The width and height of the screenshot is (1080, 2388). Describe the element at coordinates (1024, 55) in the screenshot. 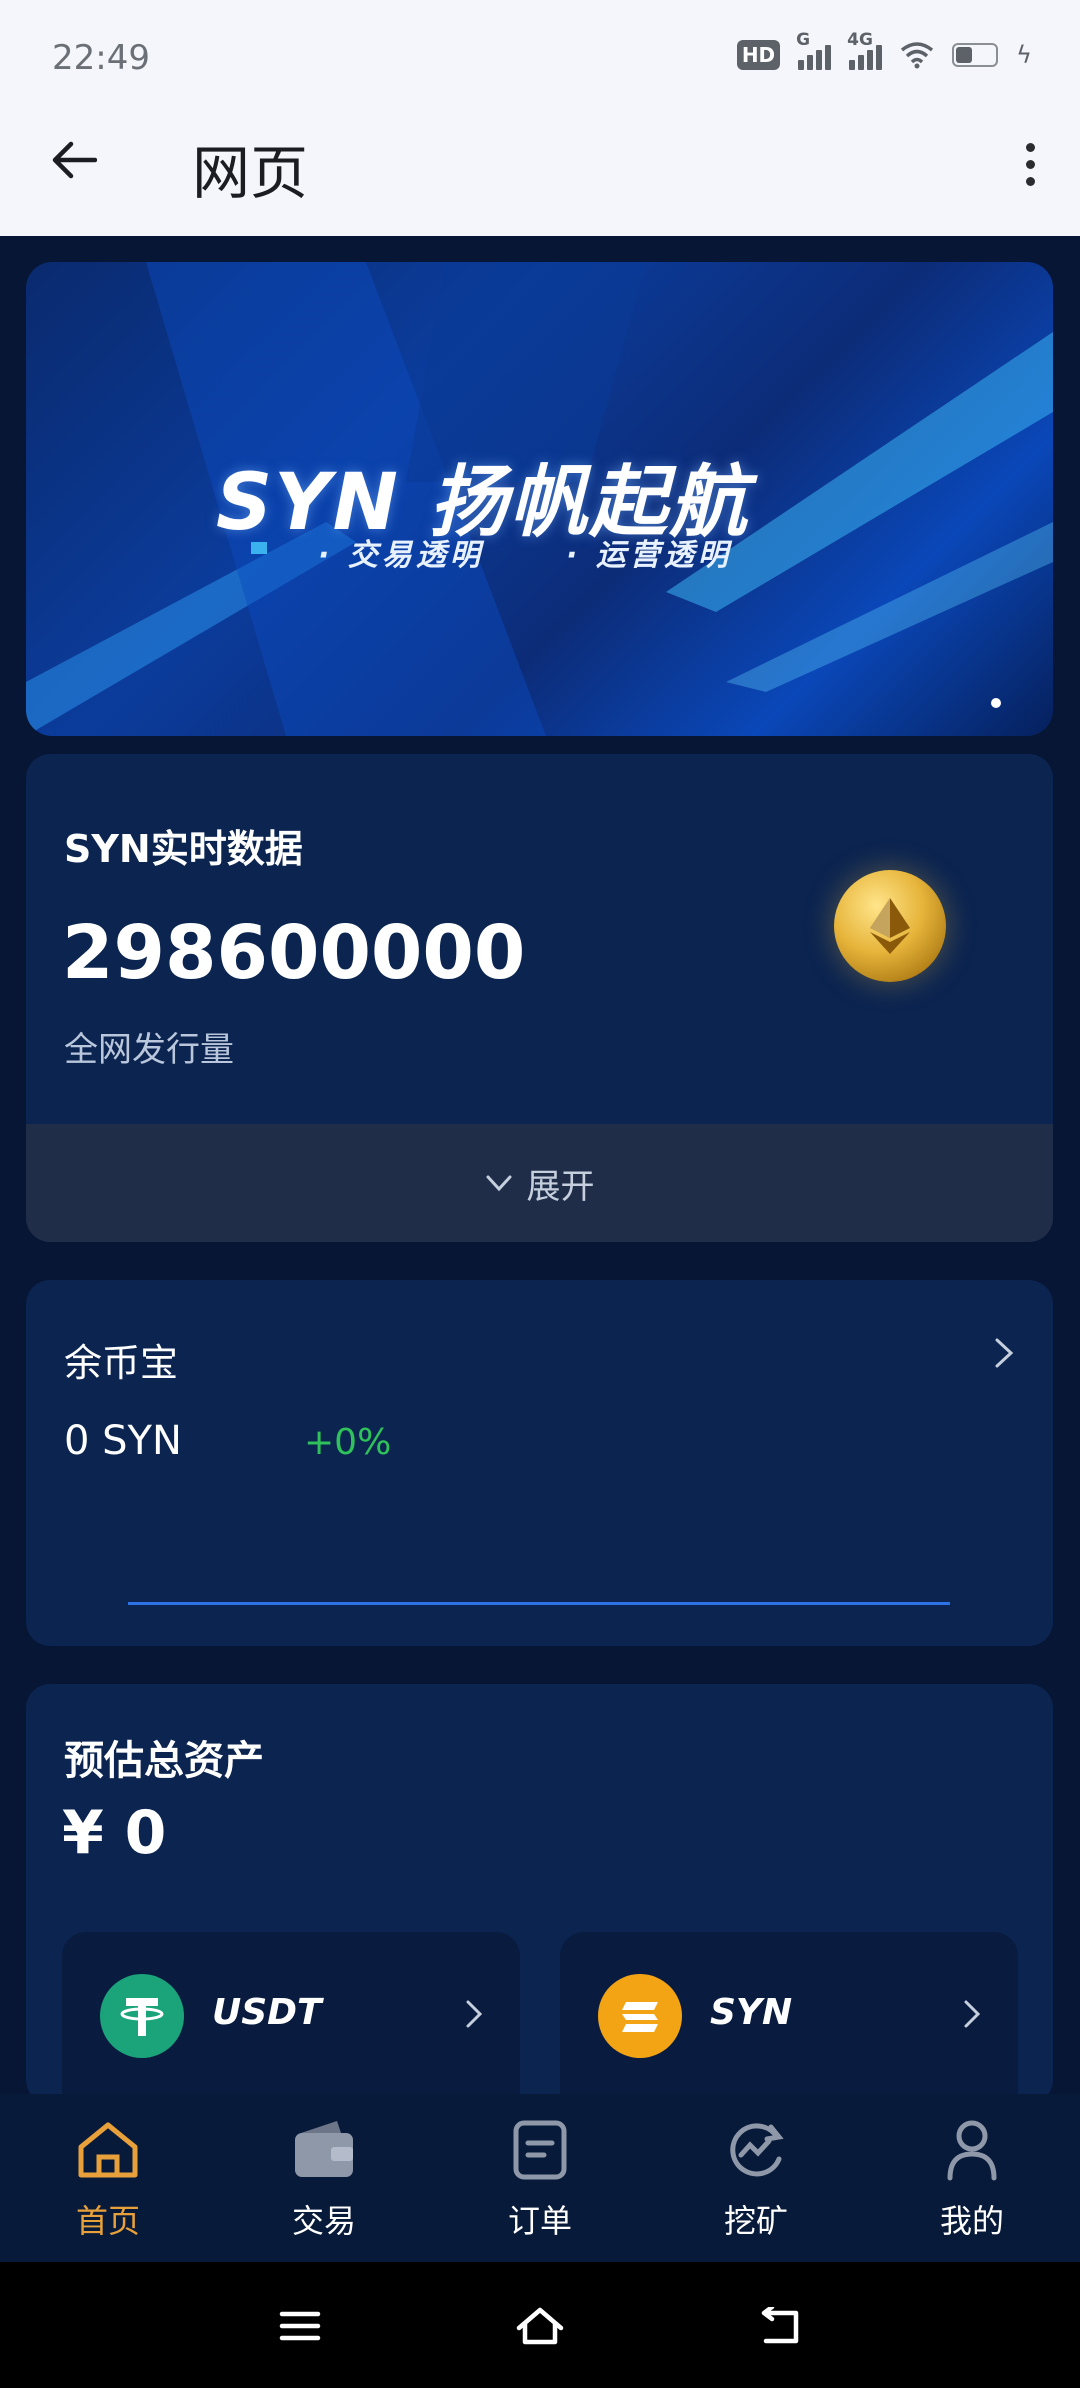

I see `charging-icon: ϟ` at that location.